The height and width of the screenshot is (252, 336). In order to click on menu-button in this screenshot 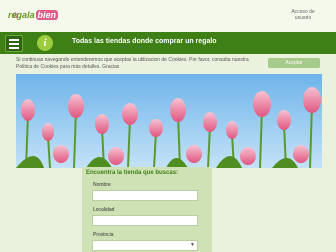, I will do `click(14, 43)`.